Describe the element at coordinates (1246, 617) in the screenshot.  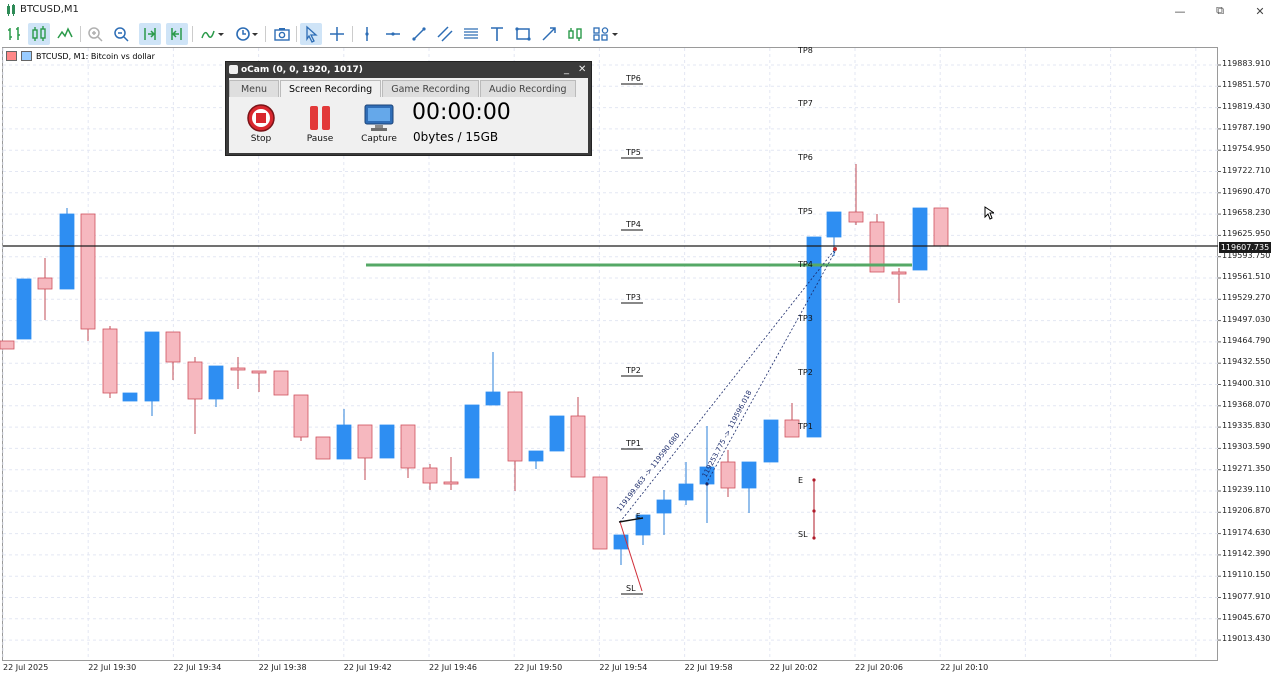
I see `y-axis-label: 119045.670` at that location.